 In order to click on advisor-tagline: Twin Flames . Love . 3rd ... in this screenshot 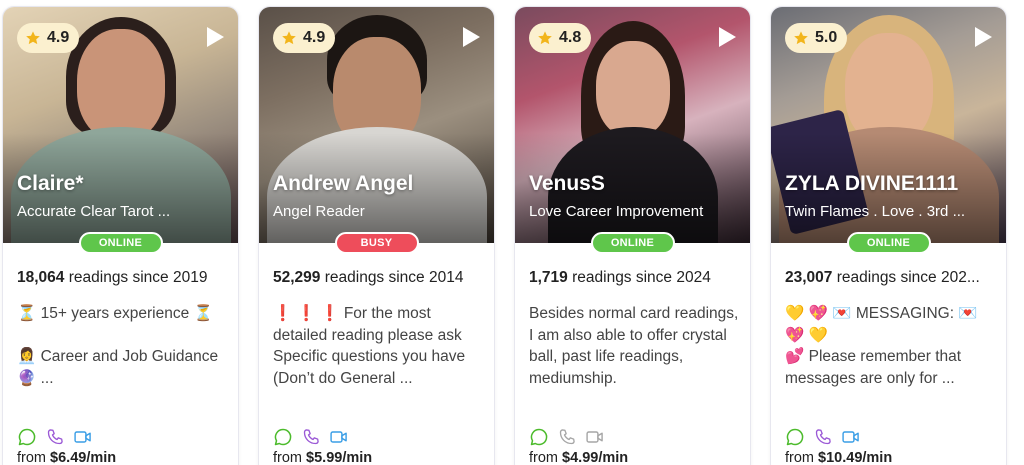, I will do `click(875, 211)`.